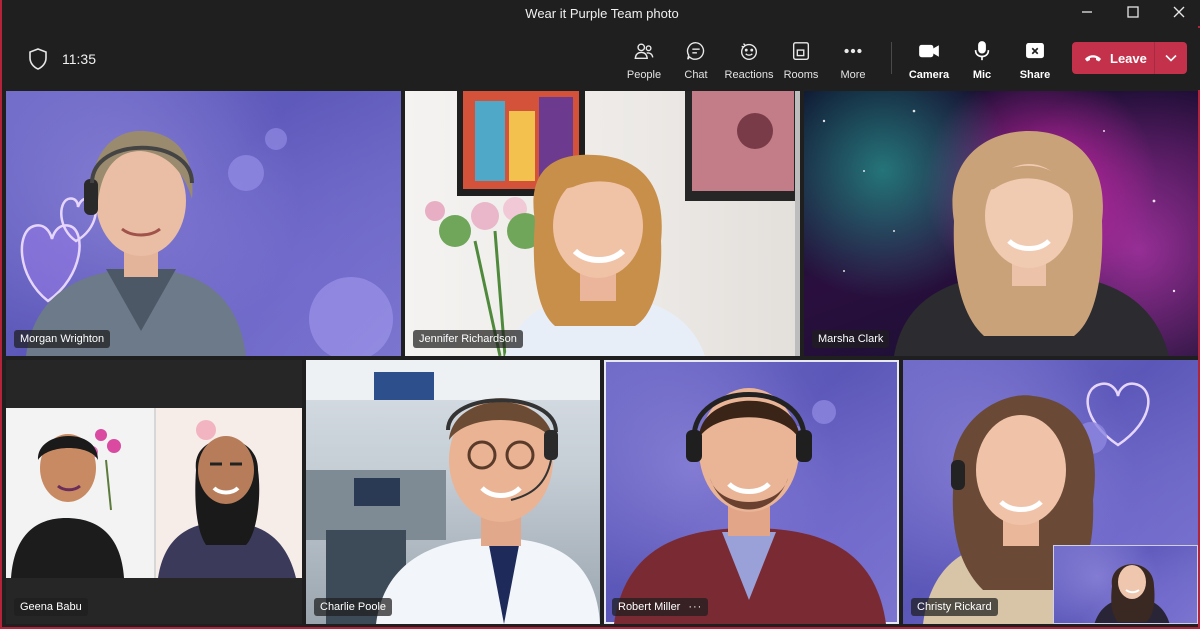  I want to click on leave-label: Leave, so click(1128, 58).